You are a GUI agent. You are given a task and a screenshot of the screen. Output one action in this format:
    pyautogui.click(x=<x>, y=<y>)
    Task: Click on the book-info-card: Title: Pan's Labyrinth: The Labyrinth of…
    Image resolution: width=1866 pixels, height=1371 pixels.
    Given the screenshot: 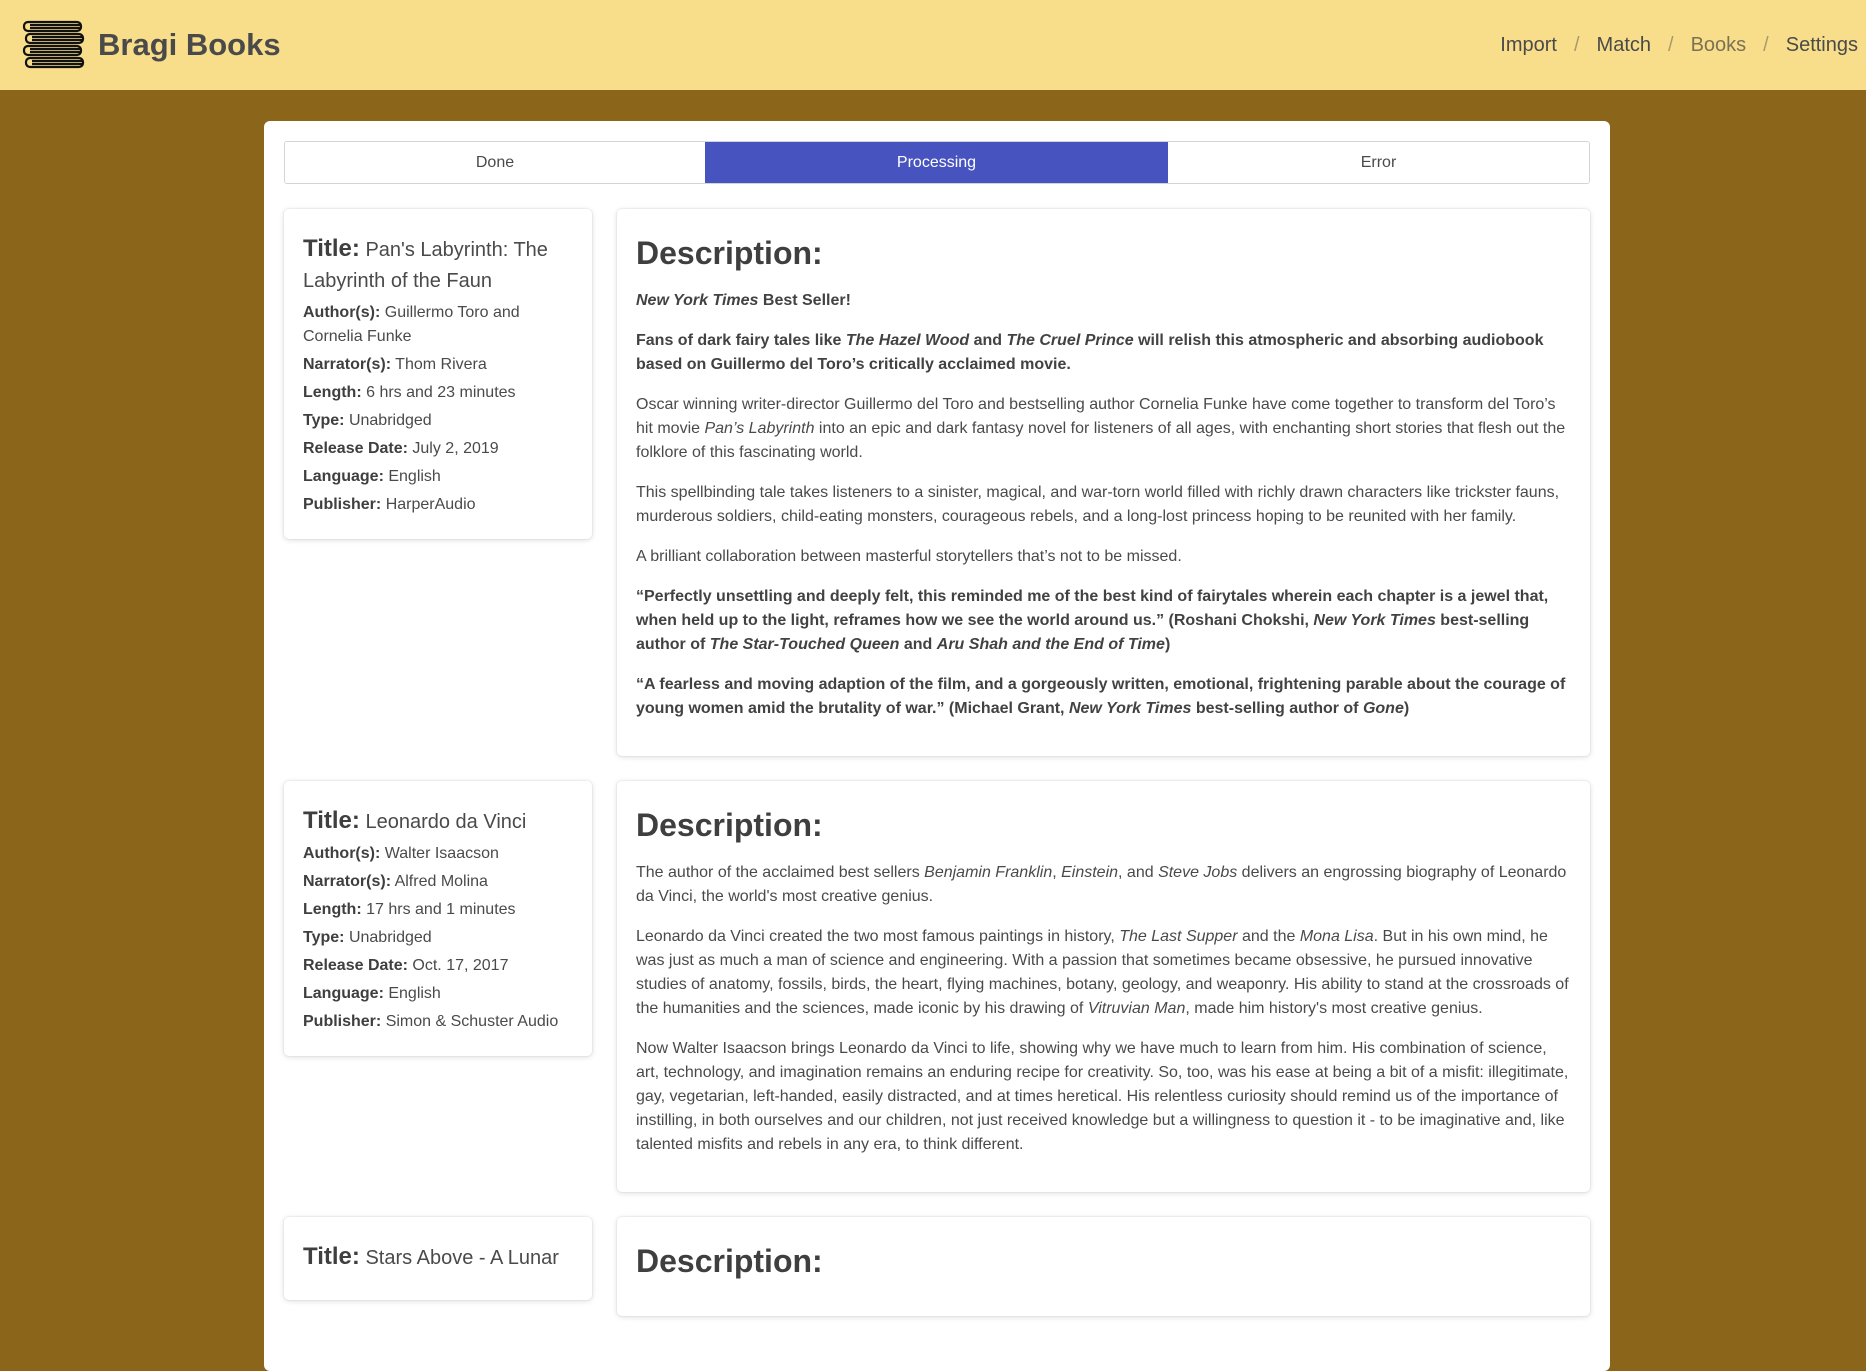 What is the action you would take?
    pyautogui.click(x=438, y=374)
    